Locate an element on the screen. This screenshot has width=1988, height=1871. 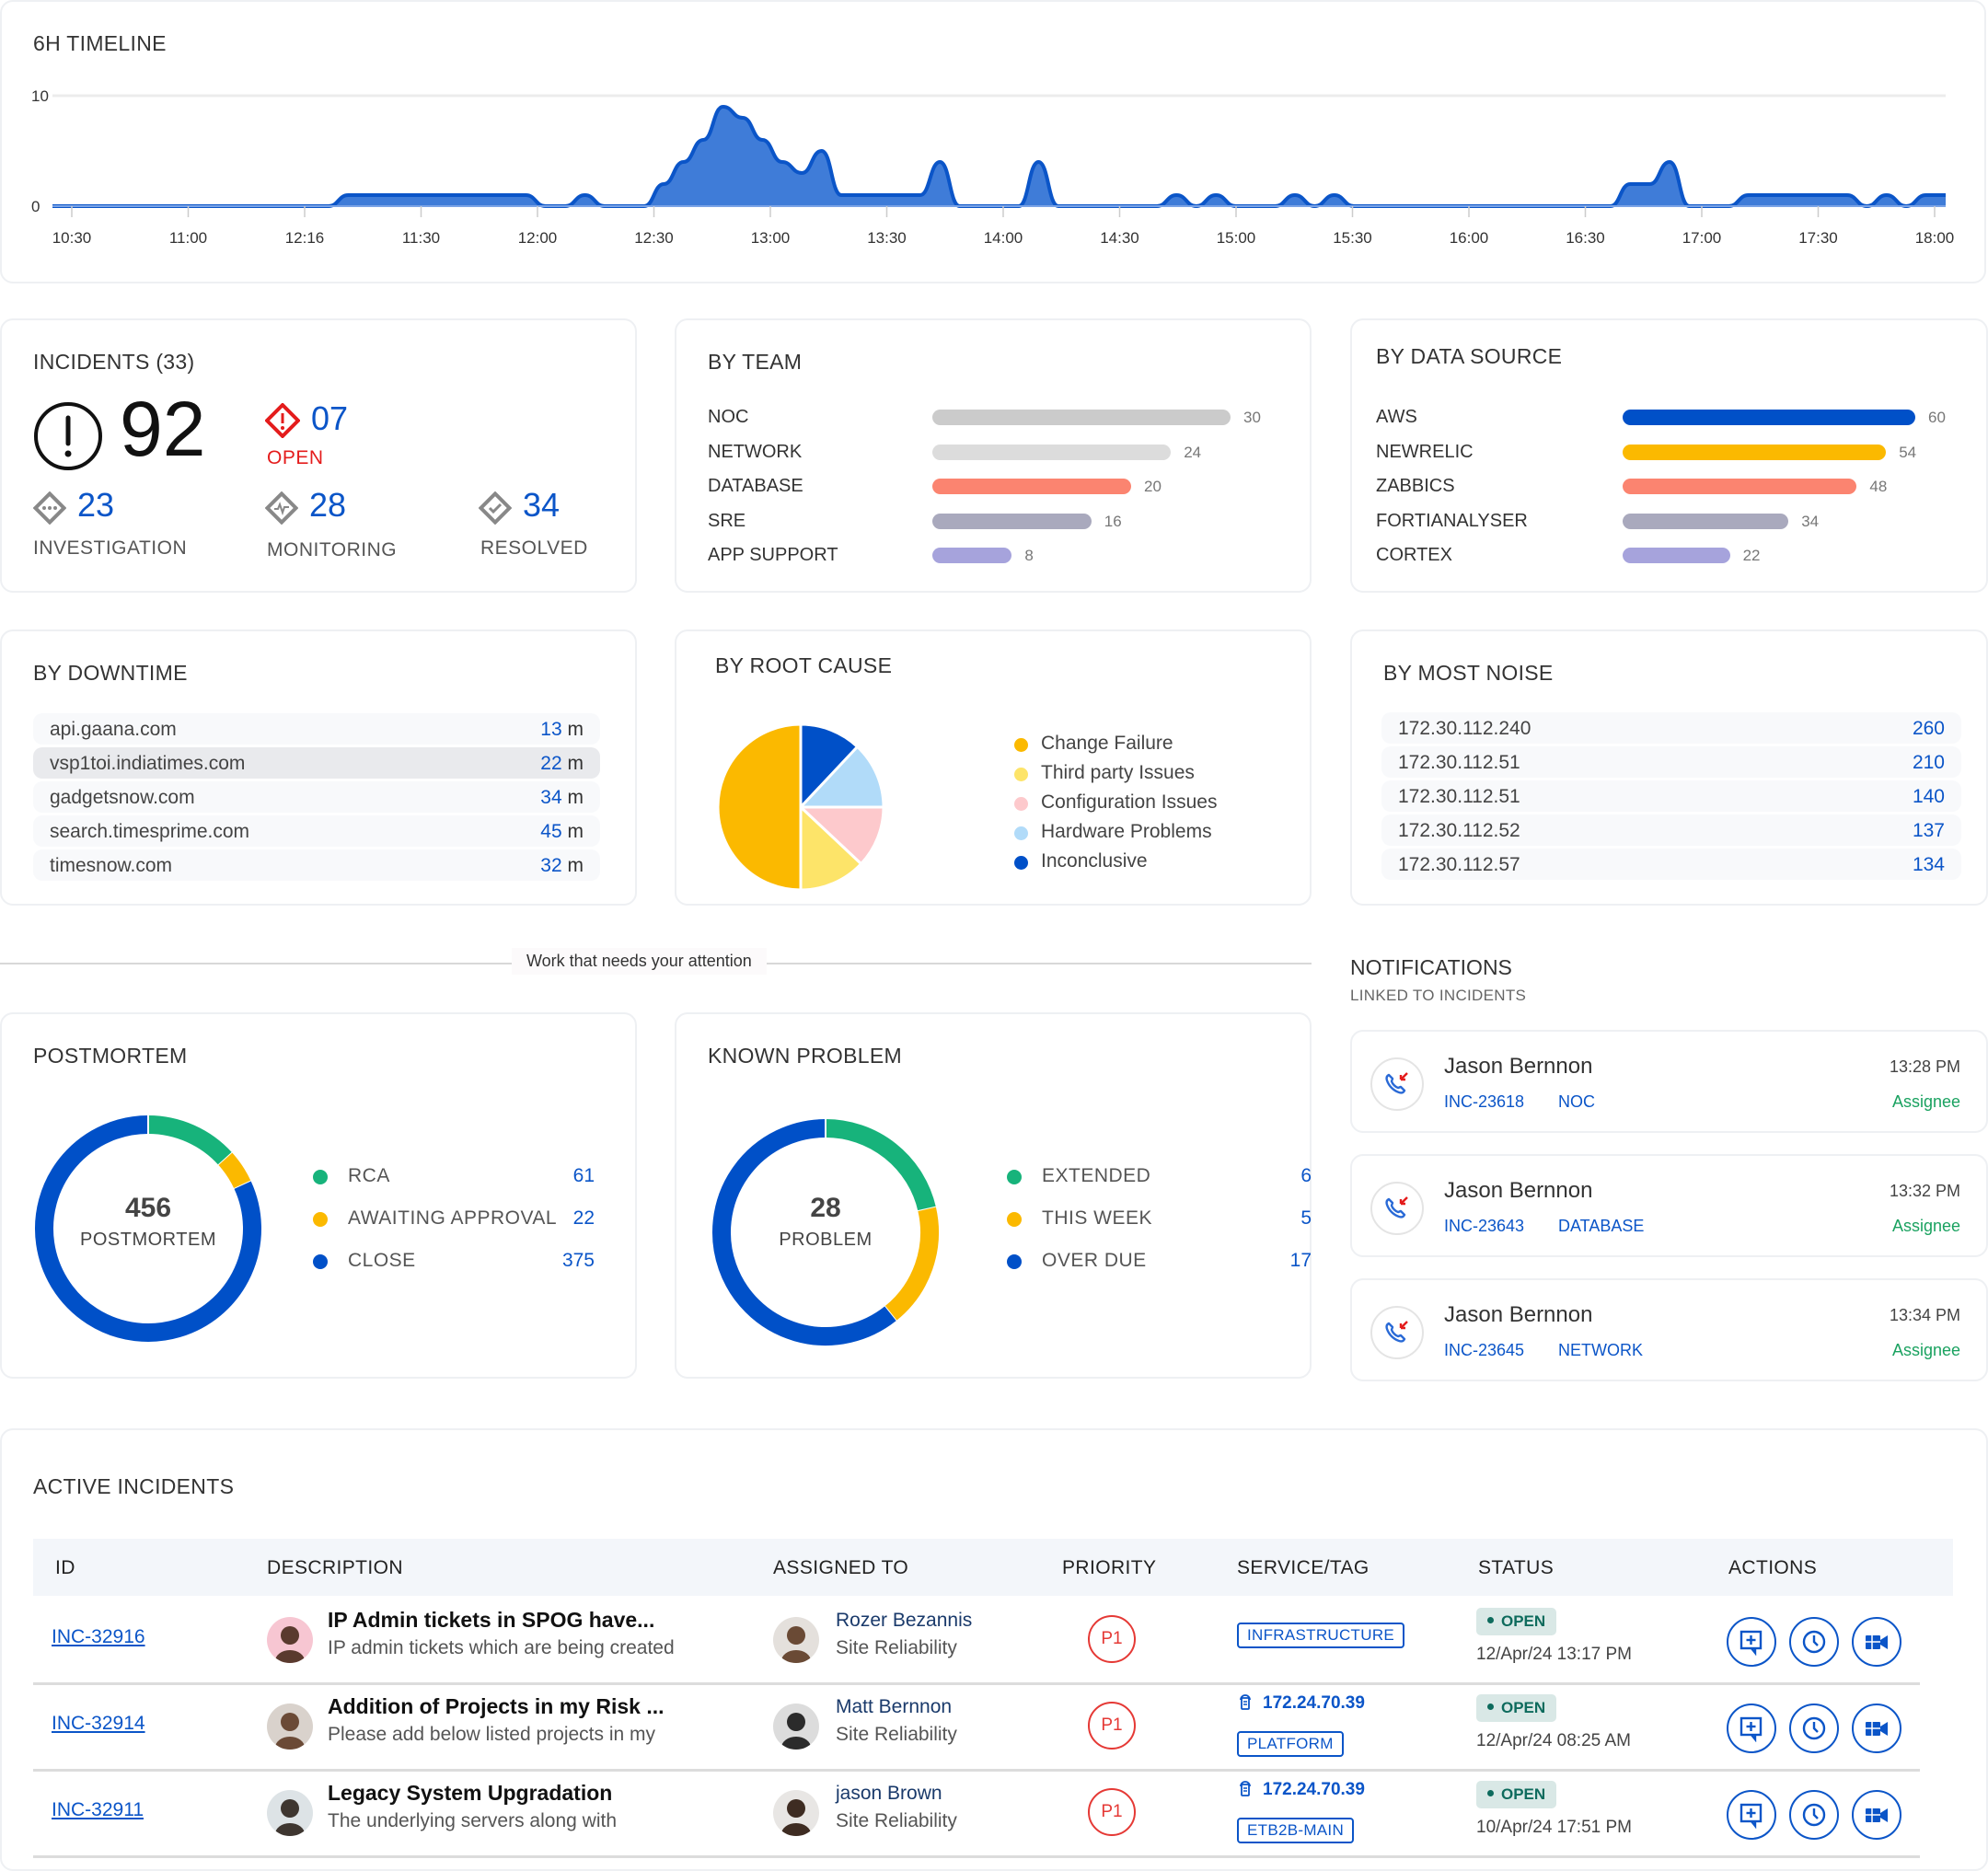
legend-label: Change Failure is located at coordinates (1107, 744).